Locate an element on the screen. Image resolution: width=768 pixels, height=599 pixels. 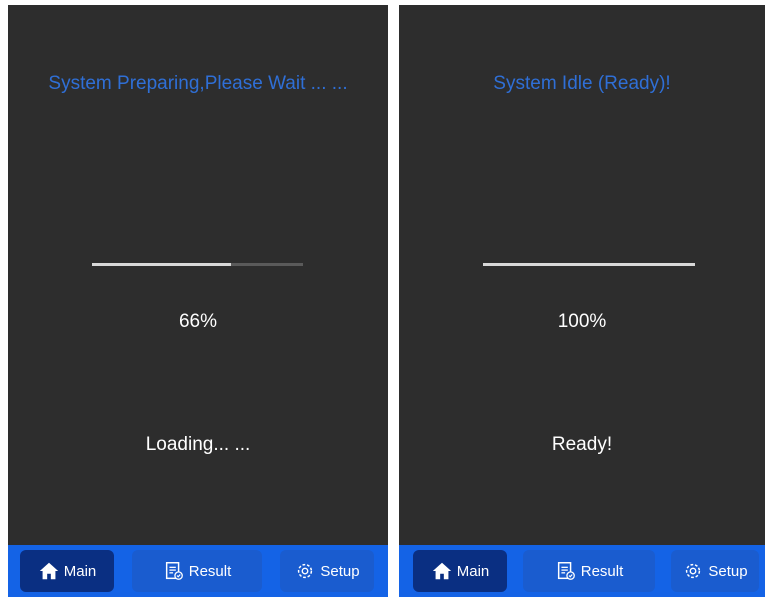
status-title: System Idle (Ready)! is located at coordinates (582, 83).